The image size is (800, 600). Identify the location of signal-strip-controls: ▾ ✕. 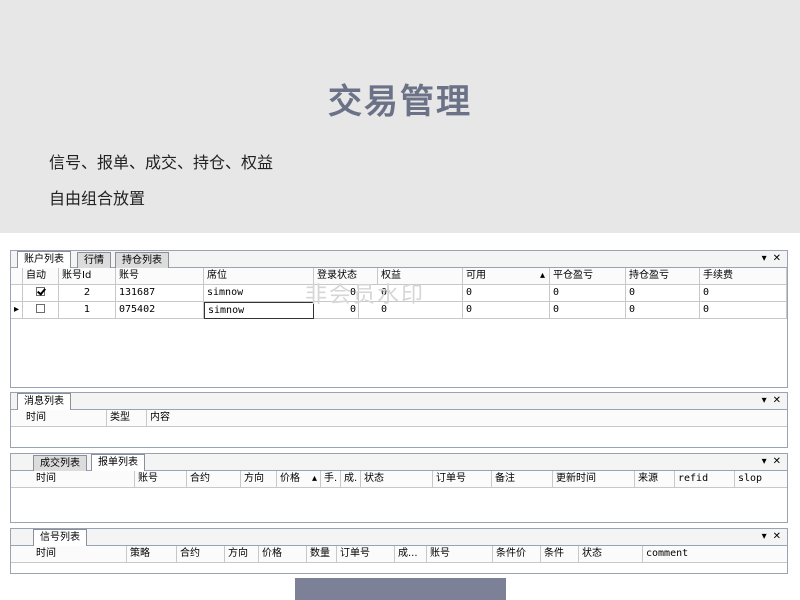
(768, 537).